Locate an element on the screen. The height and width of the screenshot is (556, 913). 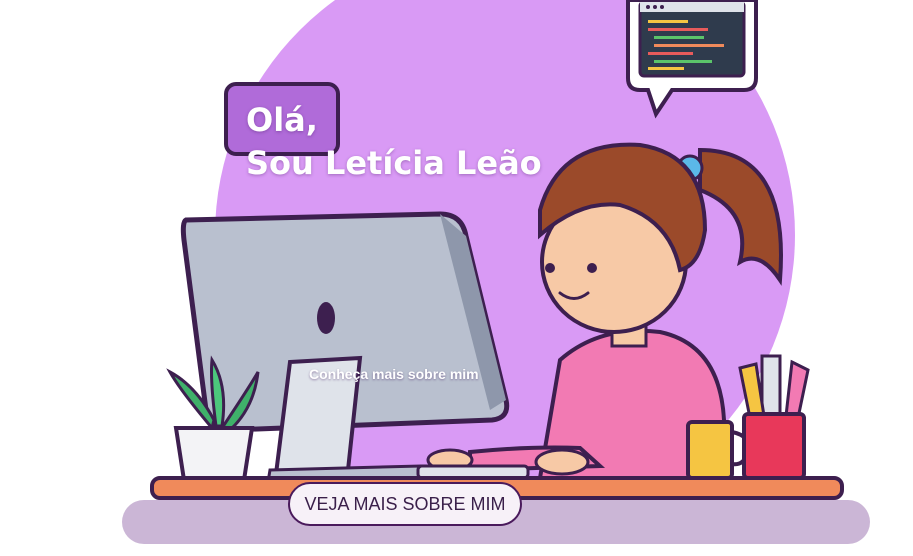
hero-title: Olá, Sou Letícia Leão is located at coordinates (394, 143).